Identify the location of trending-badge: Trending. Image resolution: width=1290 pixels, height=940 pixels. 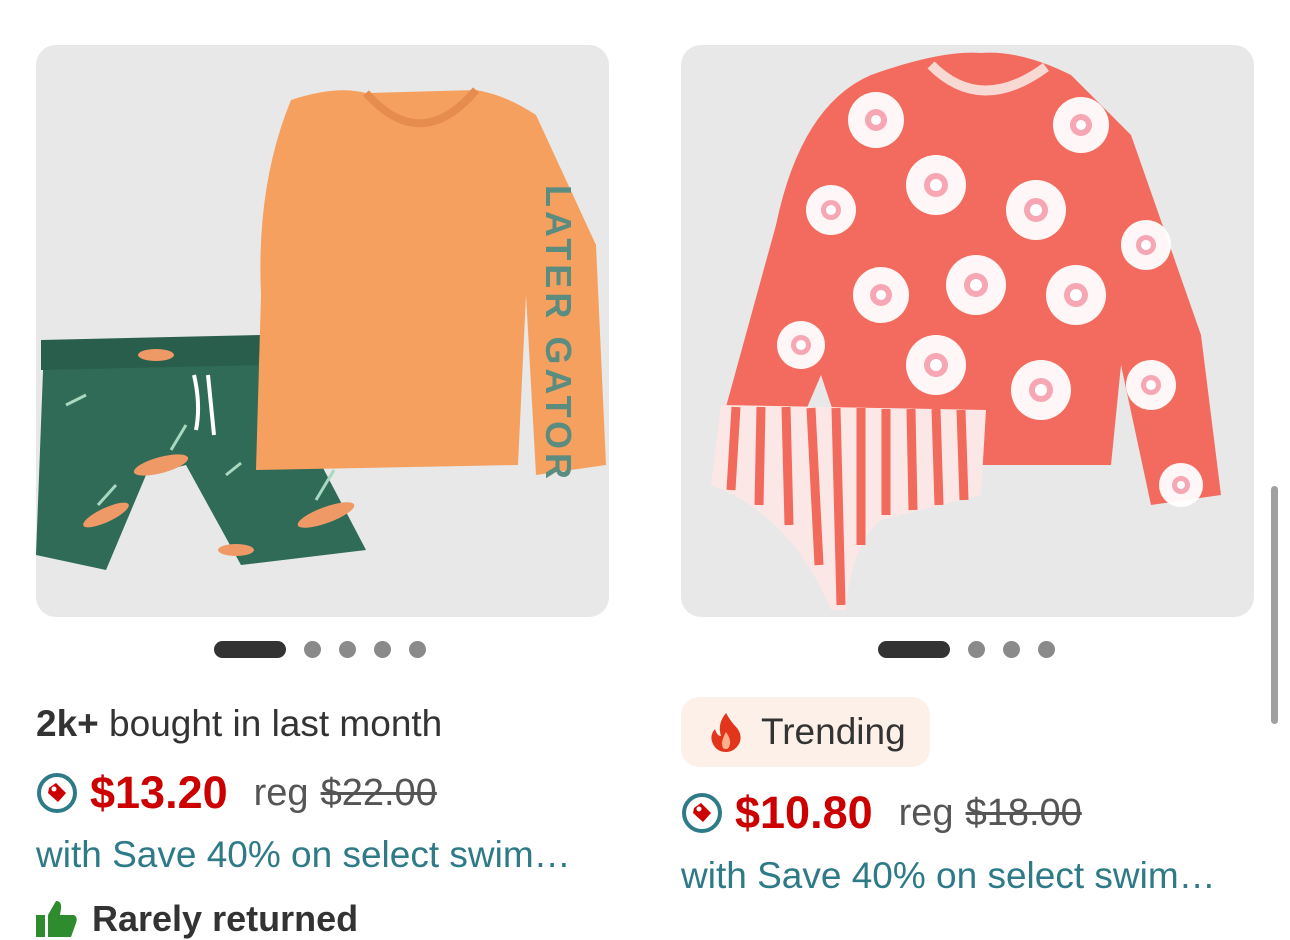
(805, 732).